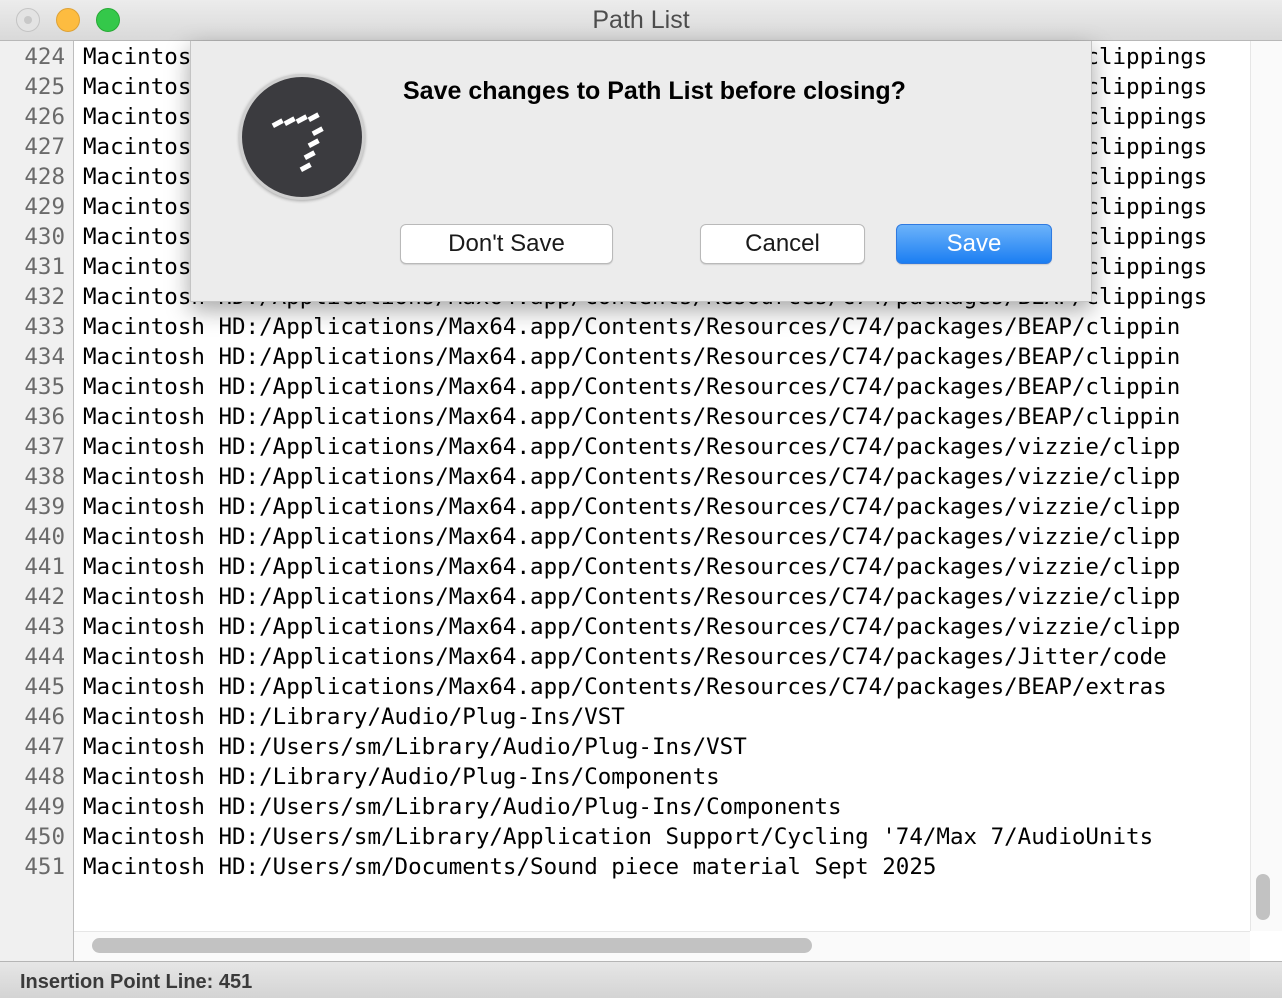 The width and height of the screenshot is (1282, 998). I want to click on save-button: Save, so click(974, 244).